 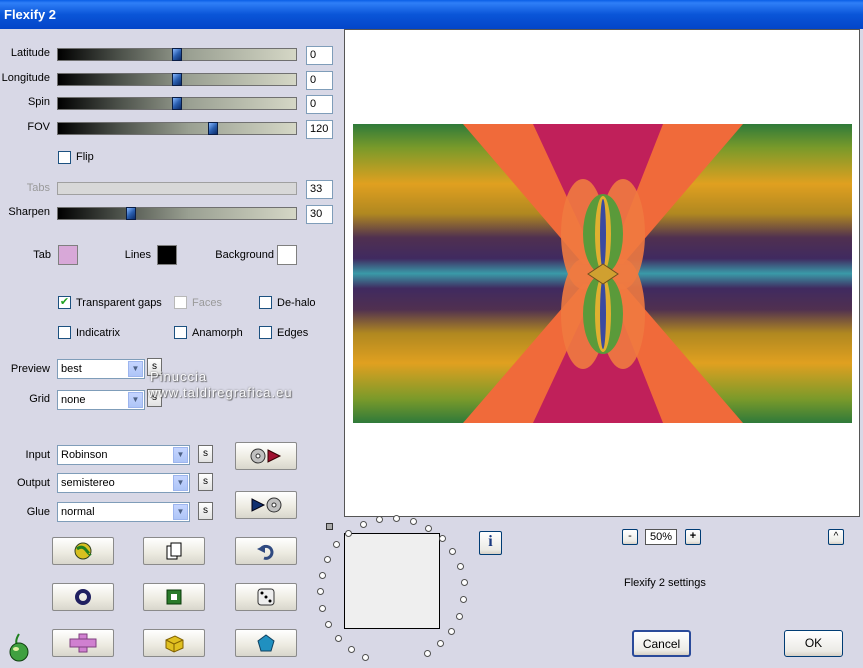 What do you see at coordinates (217, 333) in the screenshot?
I see `anamorph-label: Anamorph` at bounding box center [217, 333].